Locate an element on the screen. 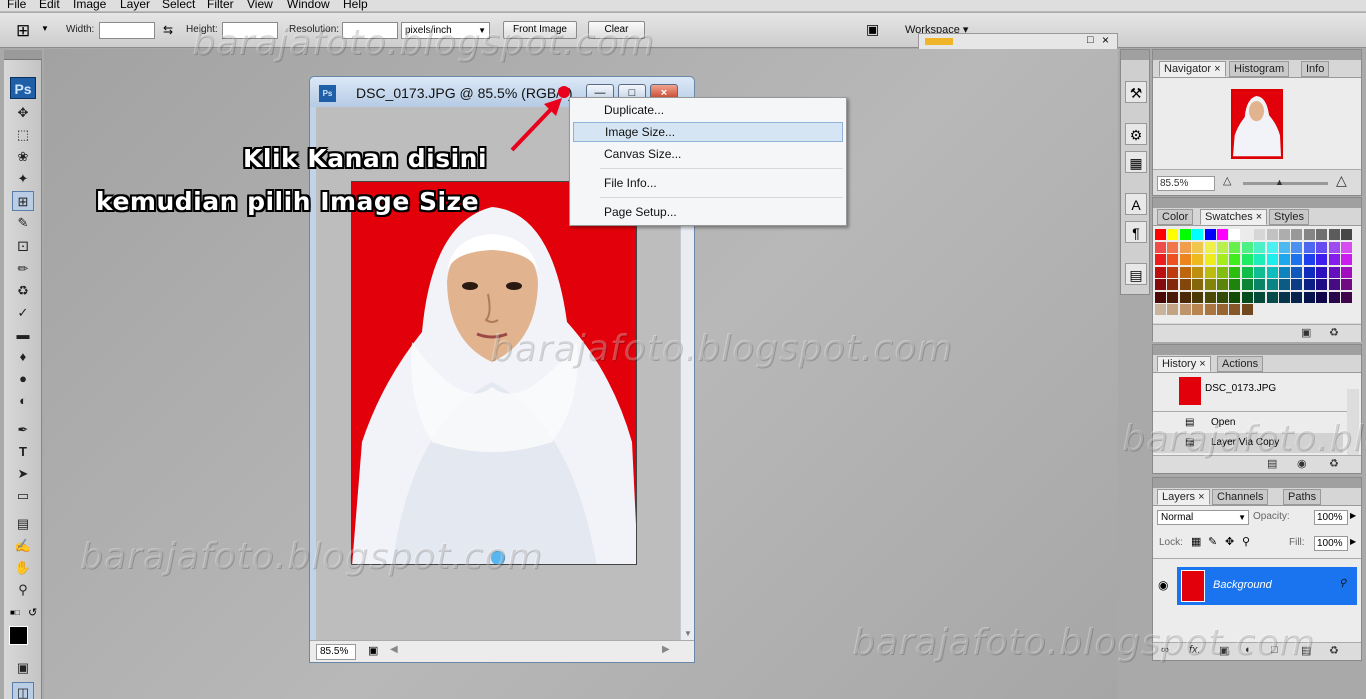 Image resolution: width=1366 pixels, height=699 pixels. new-layer-icon: ▤ is located at coordinates (1306, 650).